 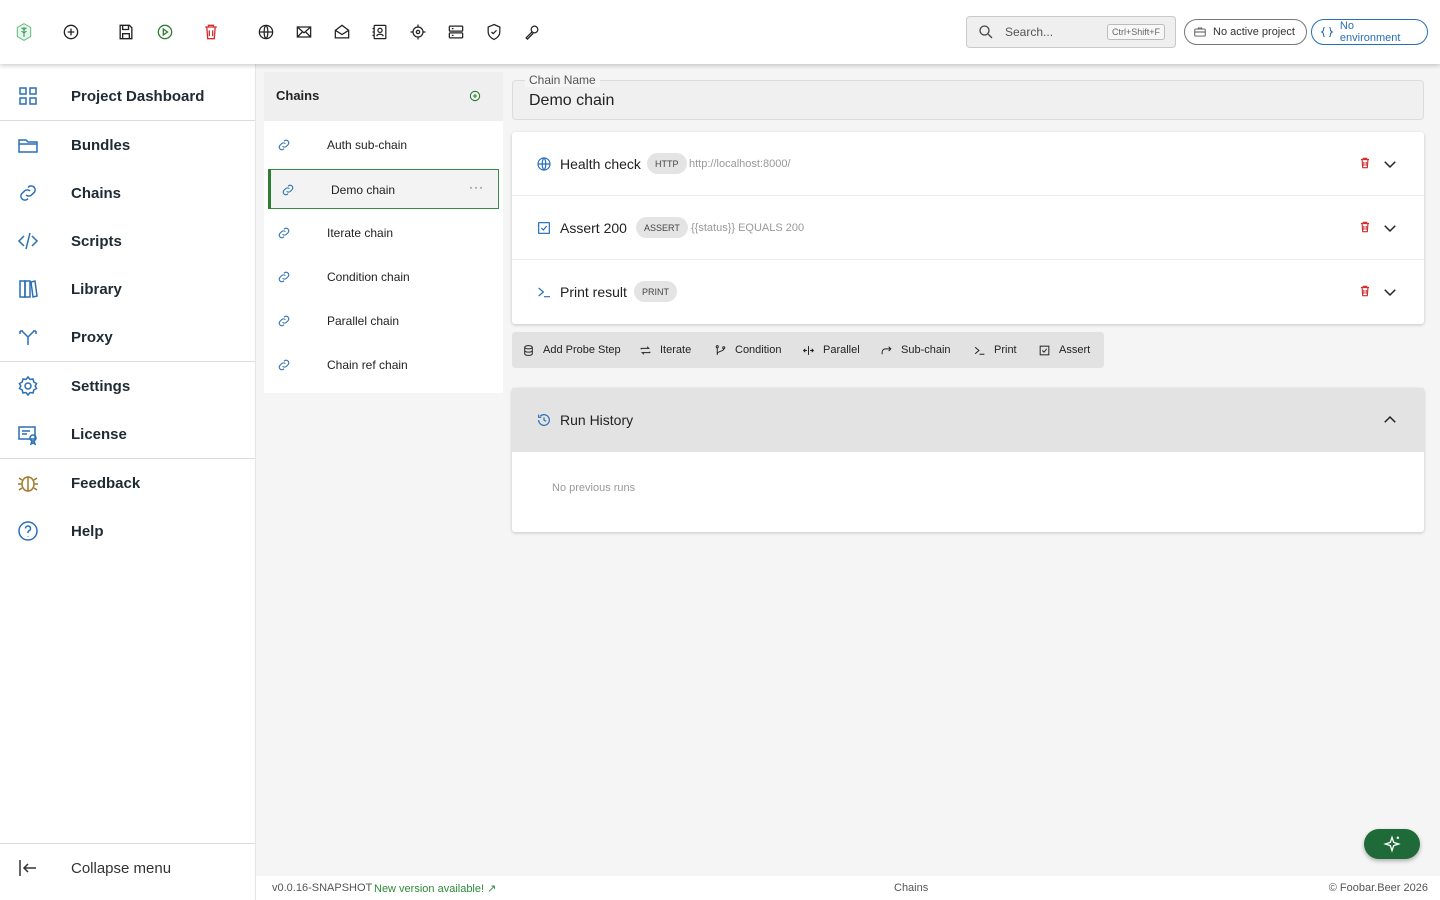 What do you see at coordinates (342, 32) in the screenshot?
I see `mail-open-icon` at bounding box center [342, 32].